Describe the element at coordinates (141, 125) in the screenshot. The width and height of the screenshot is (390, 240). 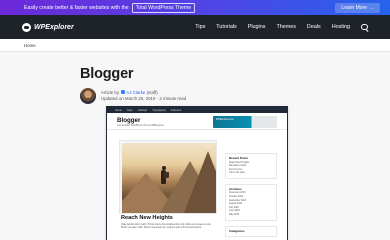
I see `preview-site-description: Just another WordPress Theme.WPExplorer` at that location.